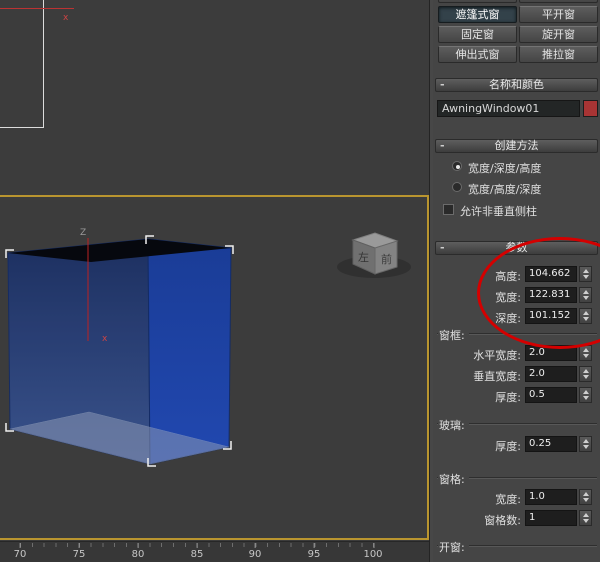  What do you see at coordinates (20, 551) in the screenshot?
I see `ruler-tick: 70` at bounding box center [20, 551].